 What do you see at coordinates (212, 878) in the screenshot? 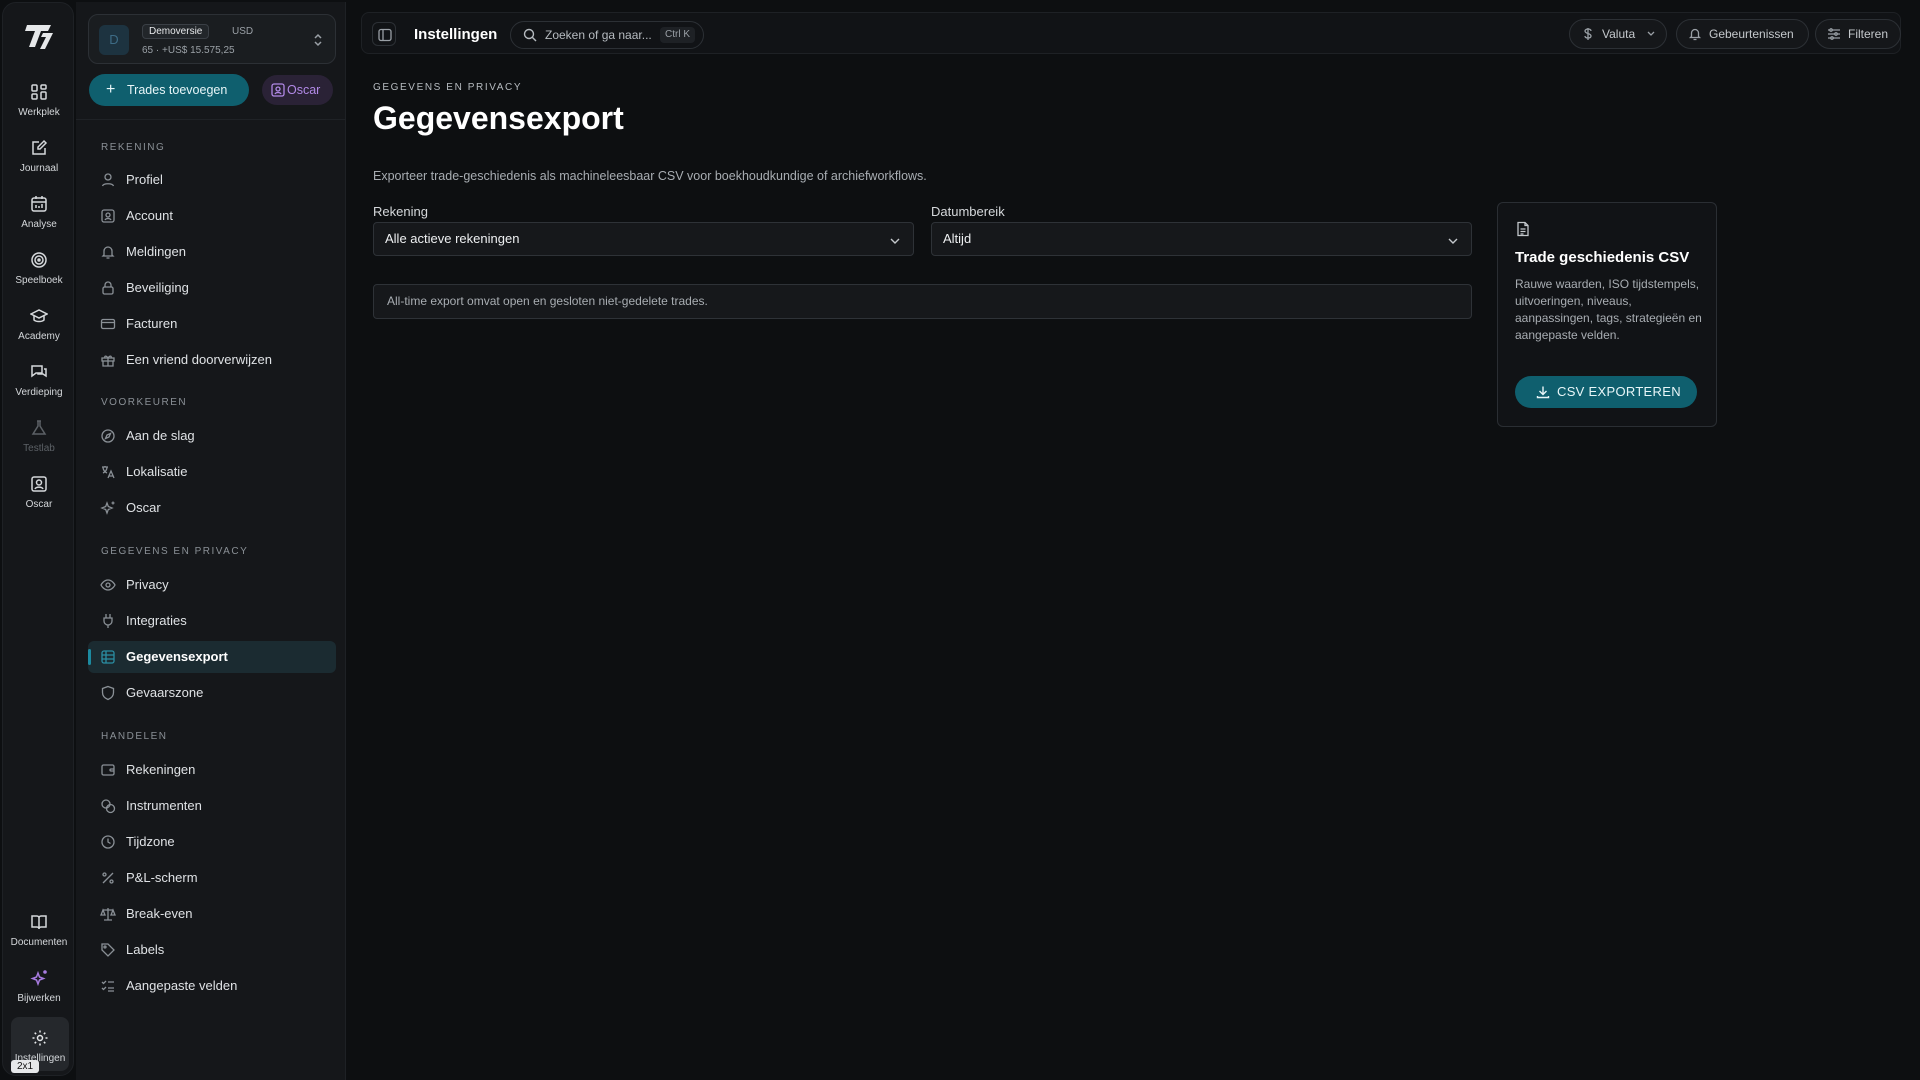
I see `nav-item-pl-scherm: P&L-scherm` at bounding box center [212, 878].